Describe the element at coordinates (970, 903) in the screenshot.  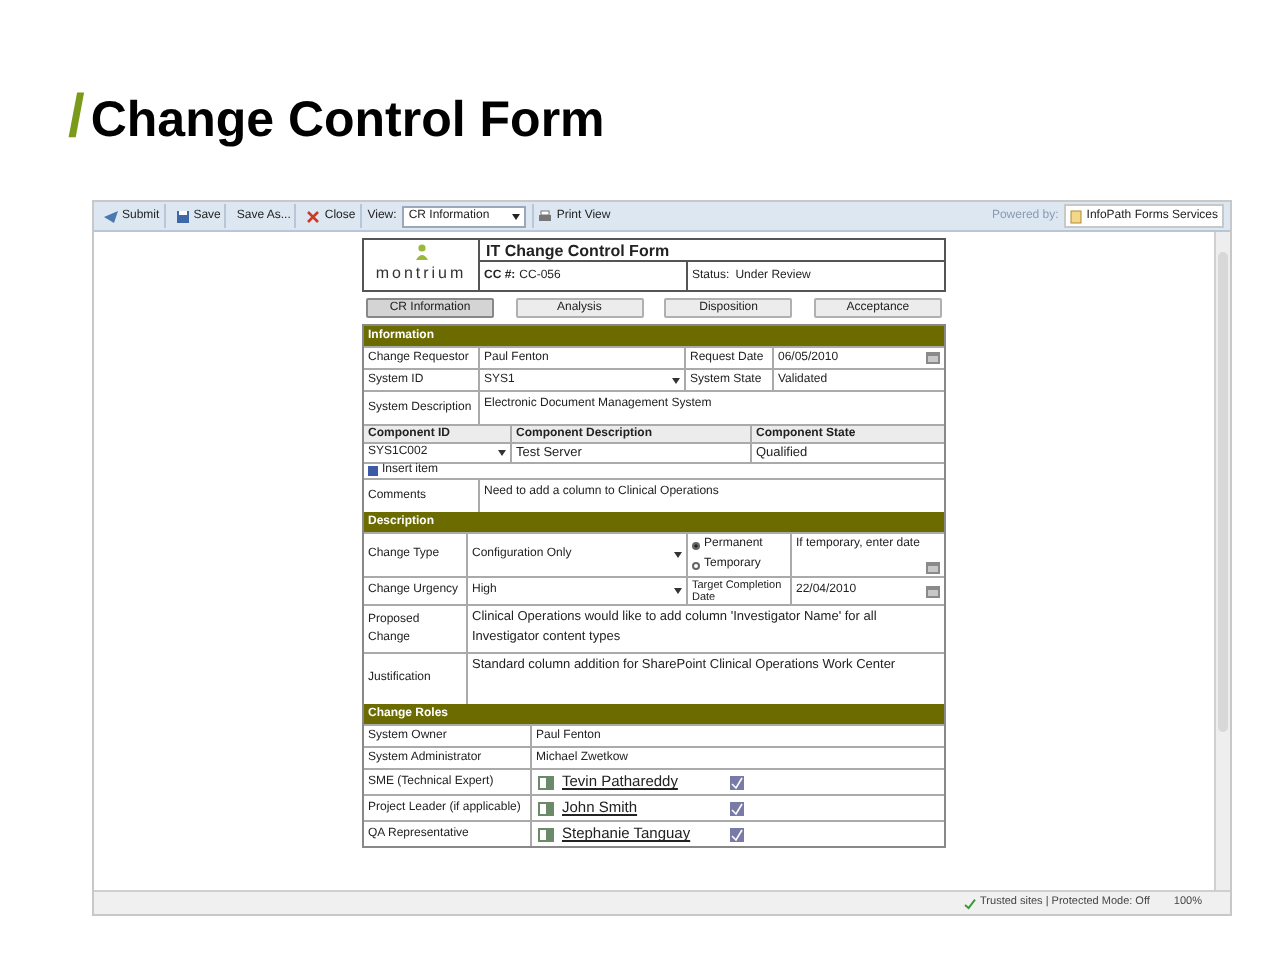
I see `checkmark-icon` at that location.